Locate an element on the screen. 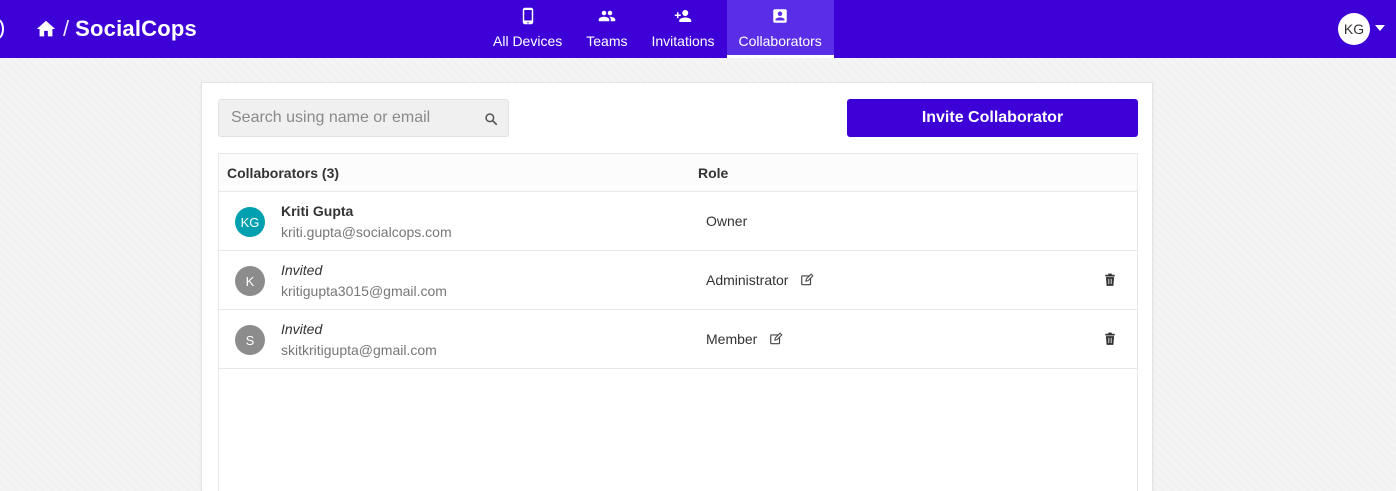  home-icon is located at coordinates (46, 29).